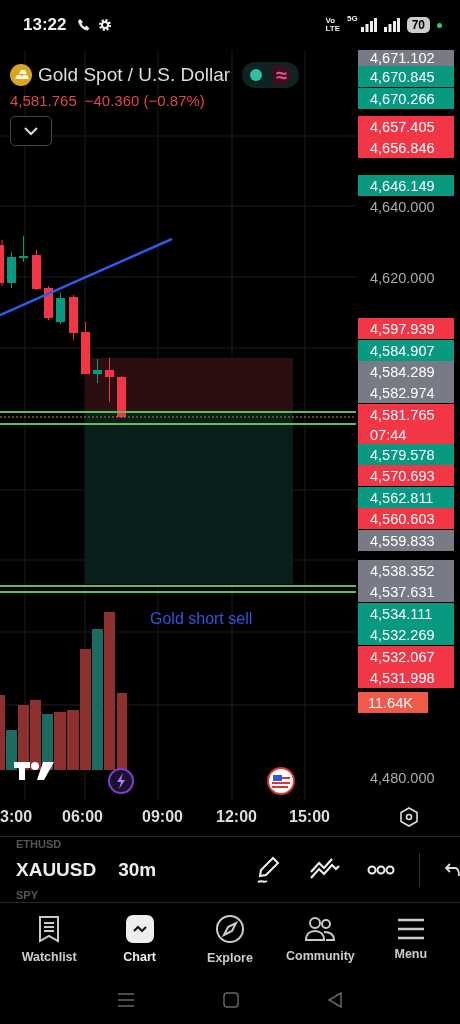 This screenshot has height=1024, width=460. Describe the element at coordinates (271, 75) in the screenshot. I see `market-status-pill: ≈` at that location.